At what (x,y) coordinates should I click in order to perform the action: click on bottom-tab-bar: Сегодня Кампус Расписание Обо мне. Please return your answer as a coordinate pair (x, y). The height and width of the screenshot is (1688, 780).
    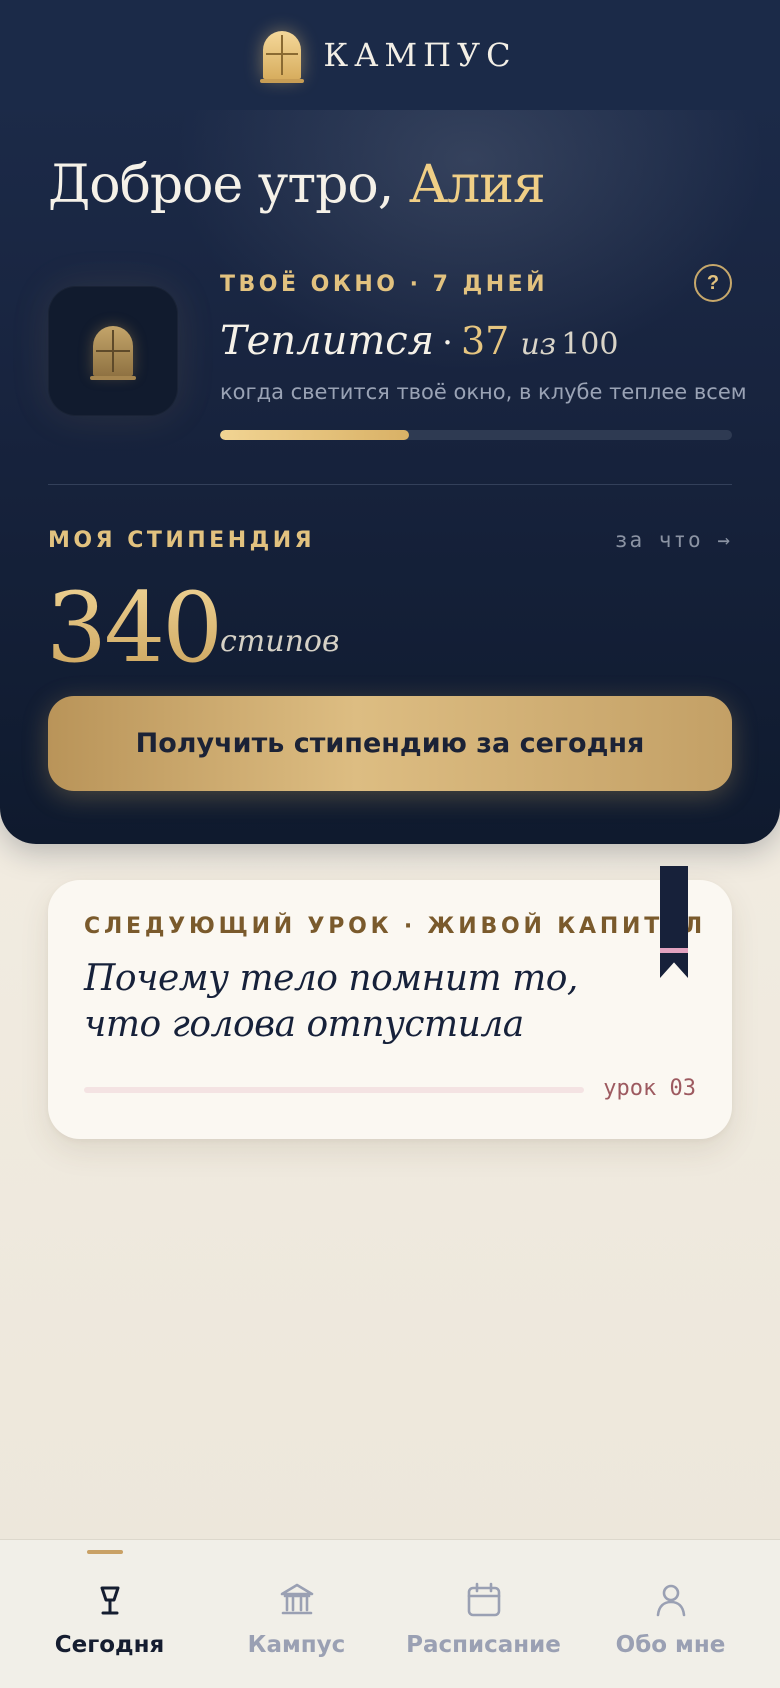
    Looking at the image, I should click on (390, 1613).